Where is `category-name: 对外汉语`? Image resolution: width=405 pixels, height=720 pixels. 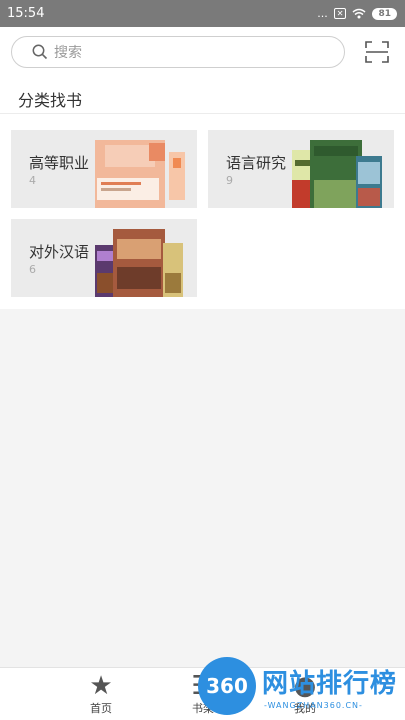 category-name: 对外汉语 is located at coordinates (59, 252).